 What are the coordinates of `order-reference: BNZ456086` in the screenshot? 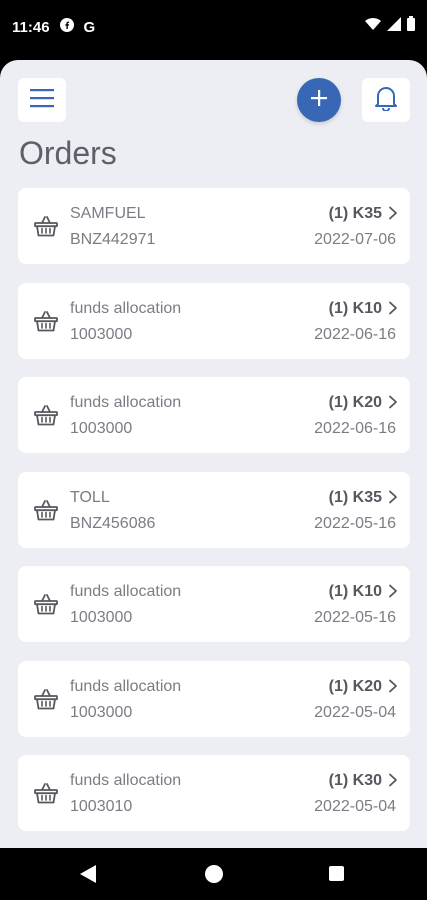 It's located at (113, 523).